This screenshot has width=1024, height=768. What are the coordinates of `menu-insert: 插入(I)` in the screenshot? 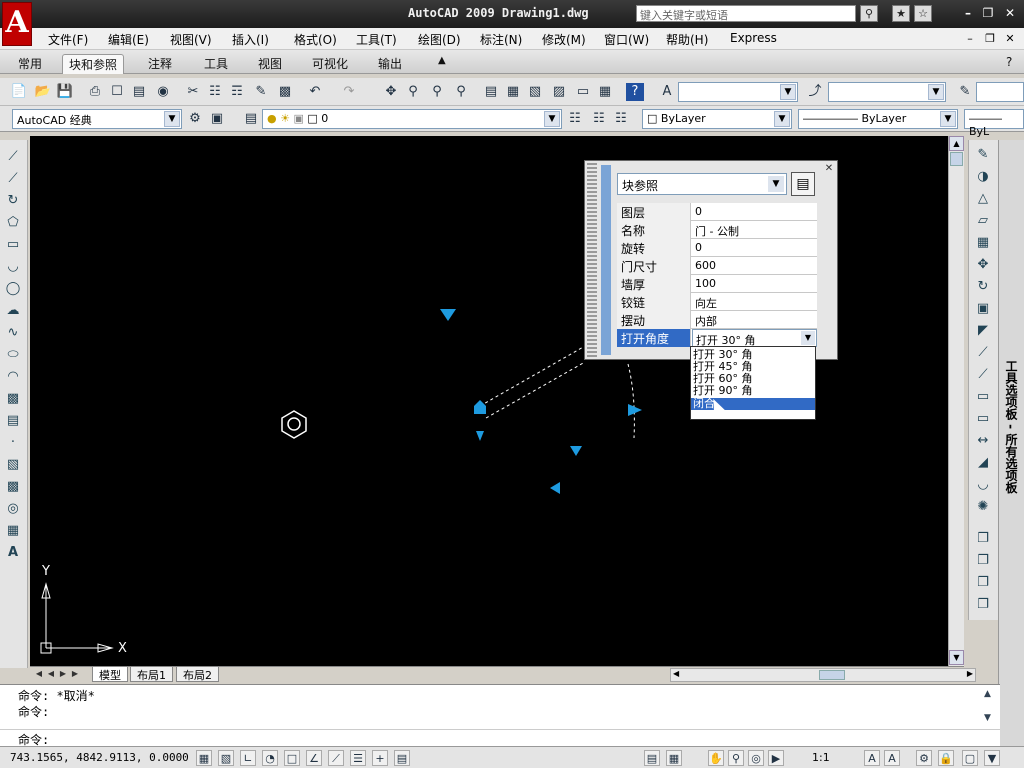 It's located at (250, 39).